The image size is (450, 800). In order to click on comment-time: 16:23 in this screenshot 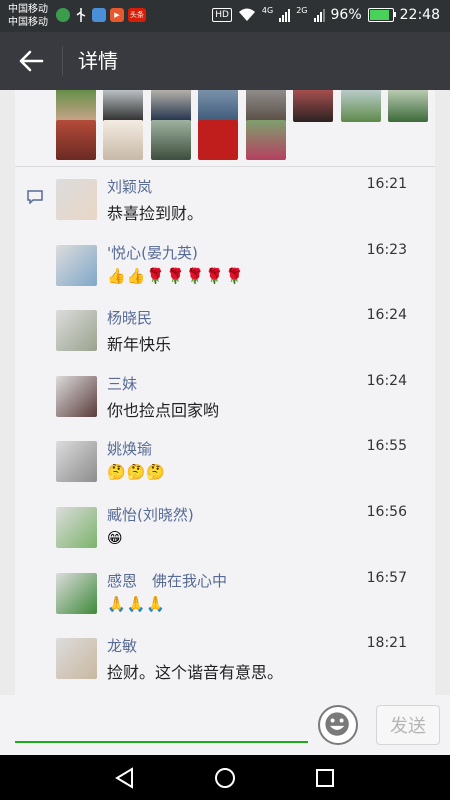, I will do `click(386, 249)`.